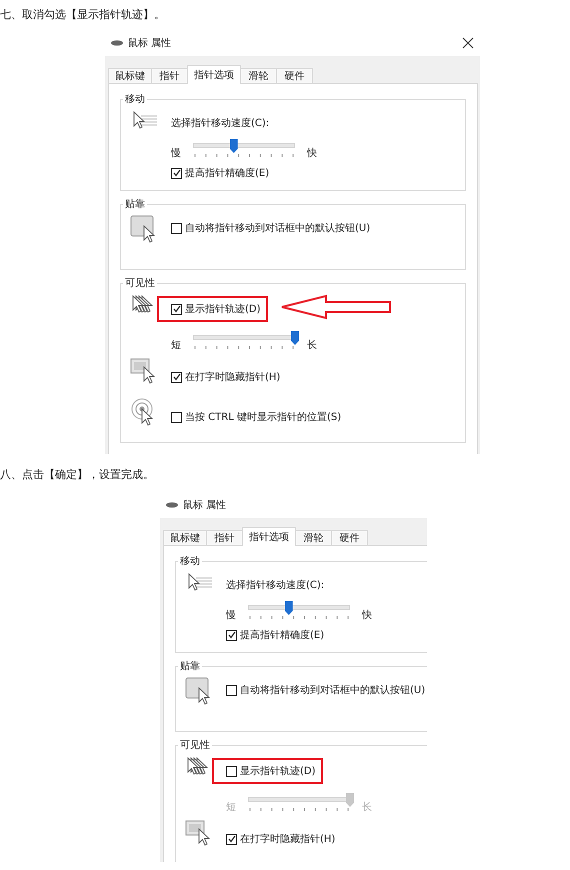  Describe the element at coordinates (83, 15) in the screenshot. I see `step-text: 七、取消勾选【显示指针轨迹】。` at that location.